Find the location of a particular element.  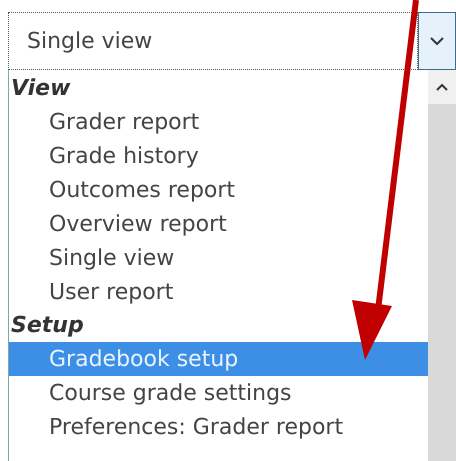

list-item: Single view is located at coordinates (218, 258).